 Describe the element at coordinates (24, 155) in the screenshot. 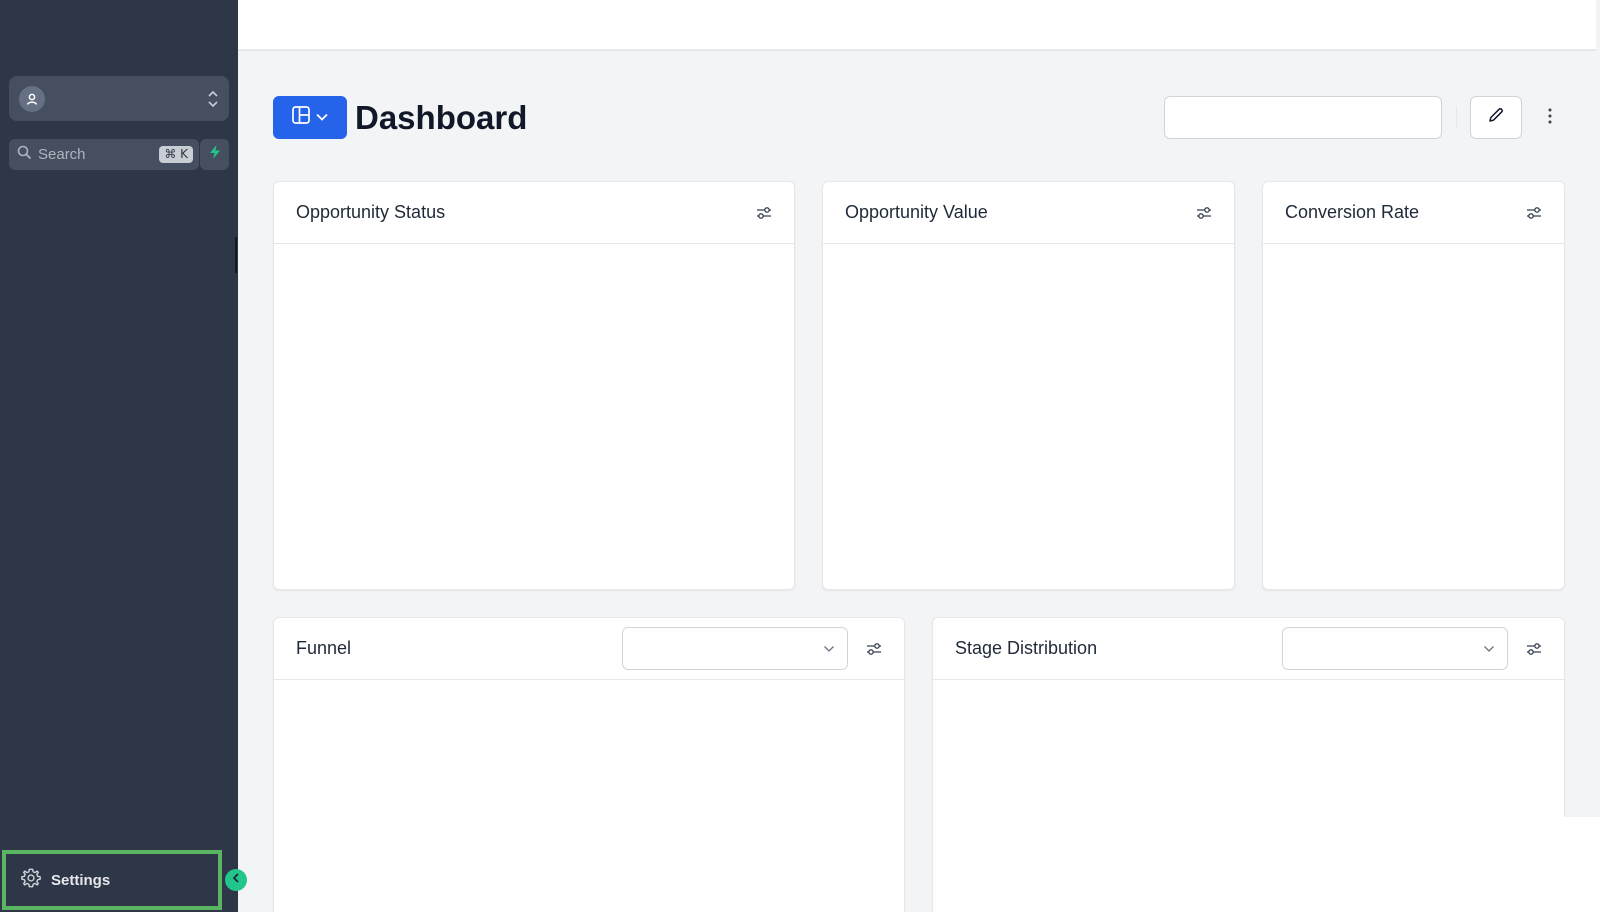

I see `search-icon` at that location.